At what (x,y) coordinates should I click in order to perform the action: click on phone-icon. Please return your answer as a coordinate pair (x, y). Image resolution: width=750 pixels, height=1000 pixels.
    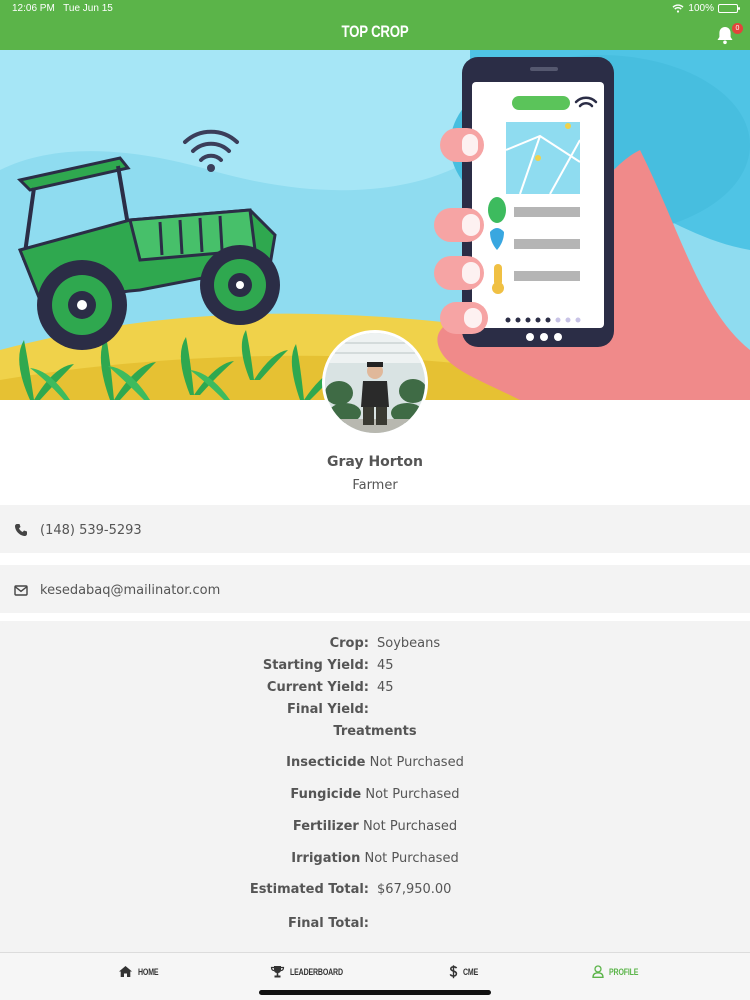
    Looking at the image, I should click on (21, 530).